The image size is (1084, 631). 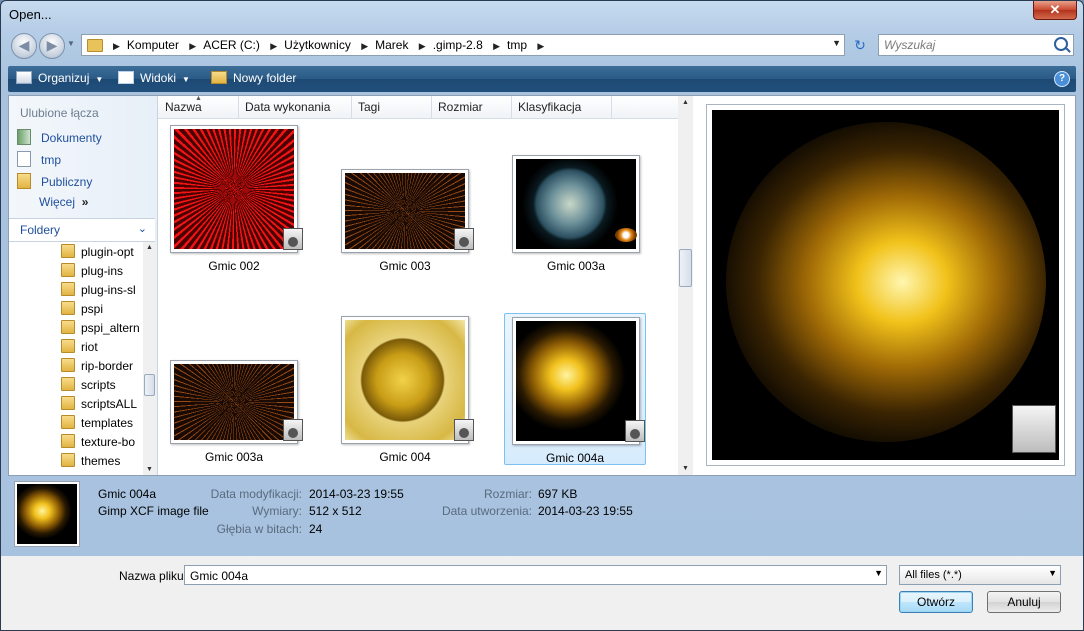 I want to click on column-label: Nazwa, so click(x=183, y=107).